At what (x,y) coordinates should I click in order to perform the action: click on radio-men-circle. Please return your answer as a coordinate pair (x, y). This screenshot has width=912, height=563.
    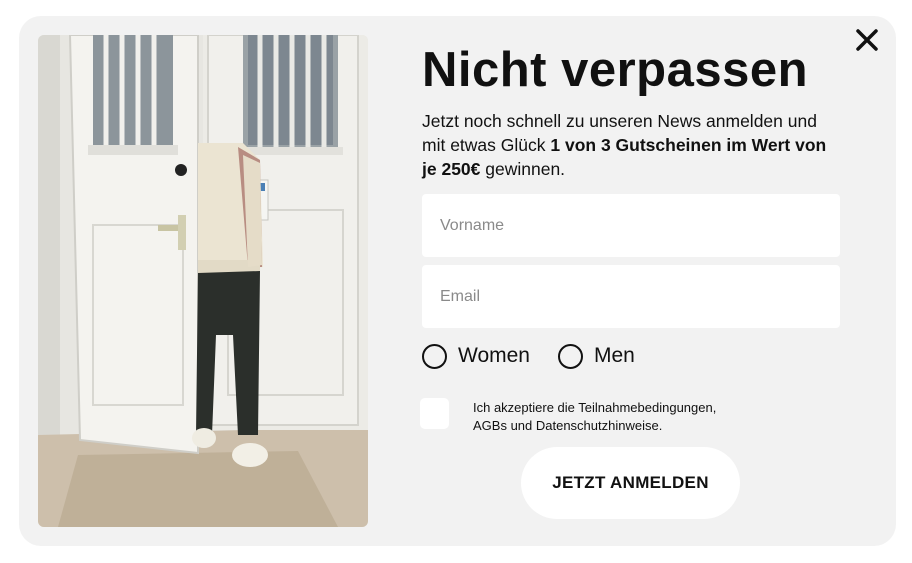
    Looking at the image, I should click on (570, 356).